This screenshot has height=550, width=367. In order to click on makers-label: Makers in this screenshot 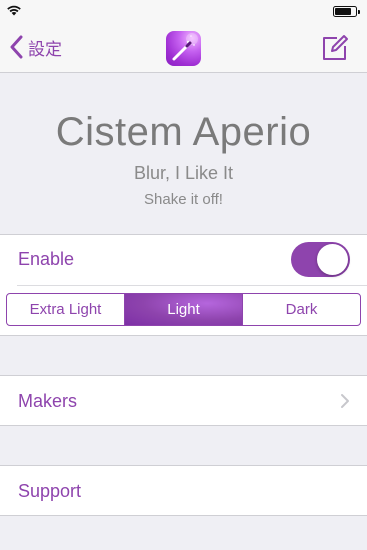, I will do `click(48, 401)`.